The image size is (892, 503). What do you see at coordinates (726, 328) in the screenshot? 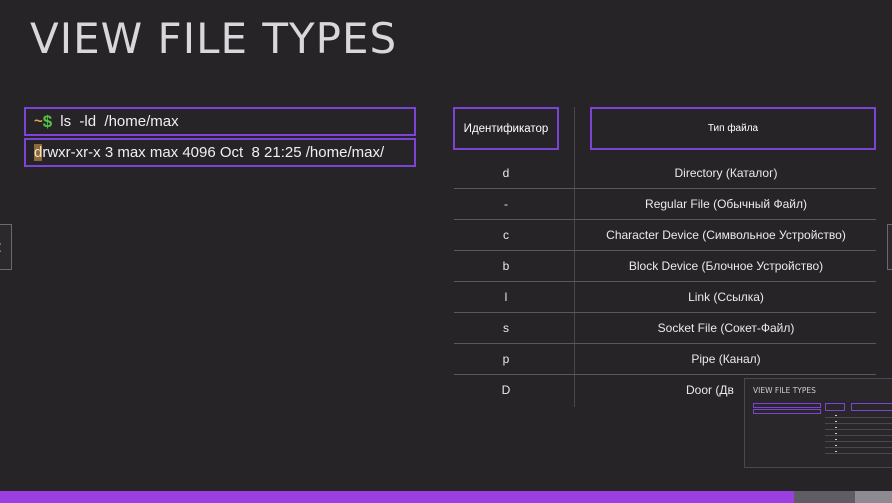
I see `row-file-type: Socket File (Сокет-Файл)` at bounding box center [726, 328].